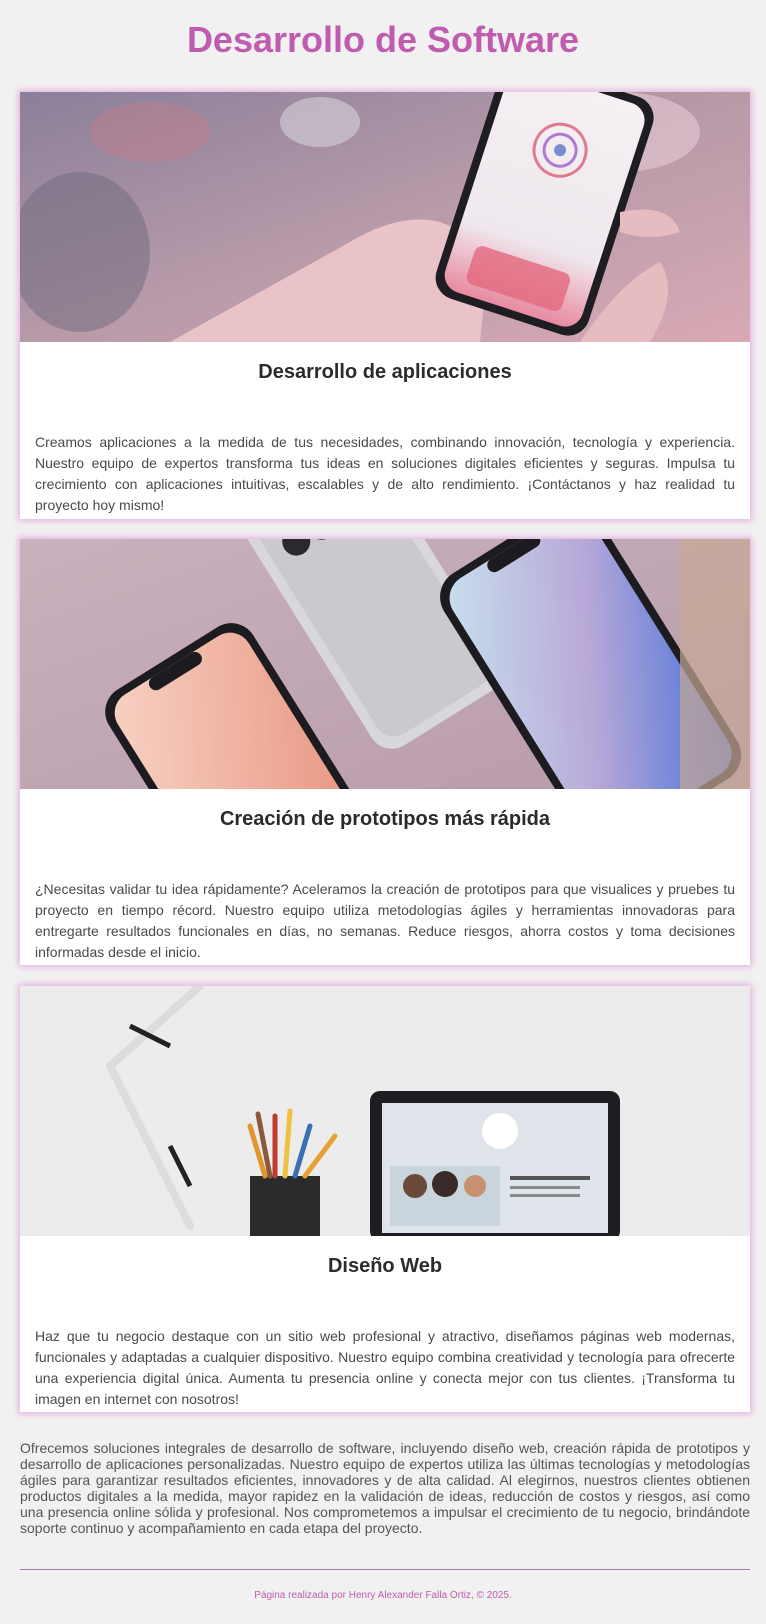 This screenshot has height=1624, width=766. Describe the element at coordinates (385, 664) in the screenshot. I see `card-image-phones` at that location.